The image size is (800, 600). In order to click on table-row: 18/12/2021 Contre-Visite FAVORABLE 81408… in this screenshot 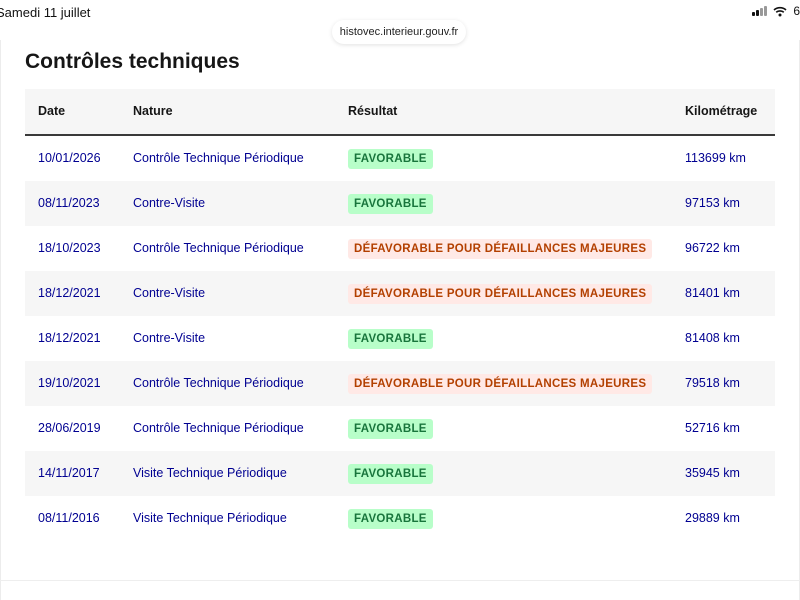, I will do `click(400, 338)`.